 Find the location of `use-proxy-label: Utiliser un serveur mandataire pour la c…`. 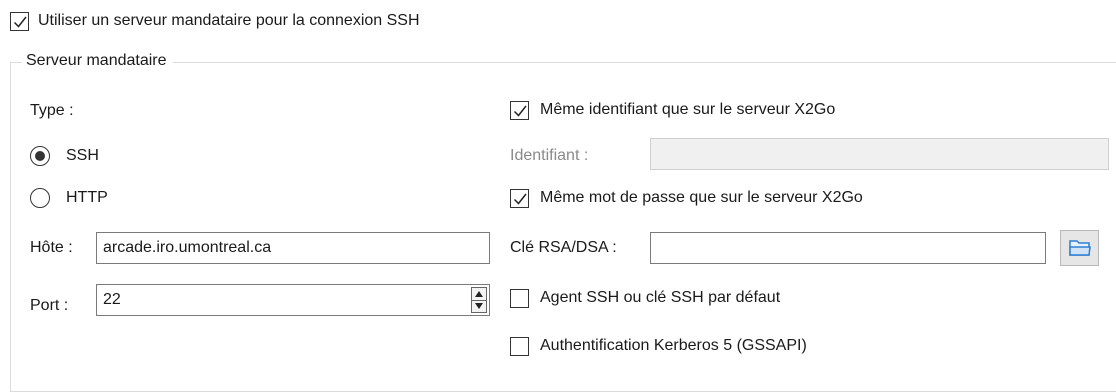

use-proxy-label: Utiliser un serveur mandataire pour la c… is located at coordinates (229, 20).